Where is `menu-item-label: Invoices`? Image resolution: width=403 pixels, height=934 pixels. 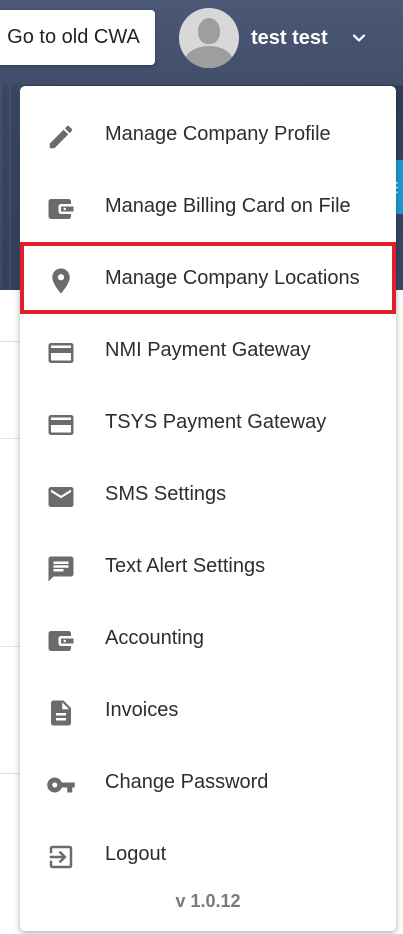 menu-item-label: Invoices is located at coordinates (142, 710).